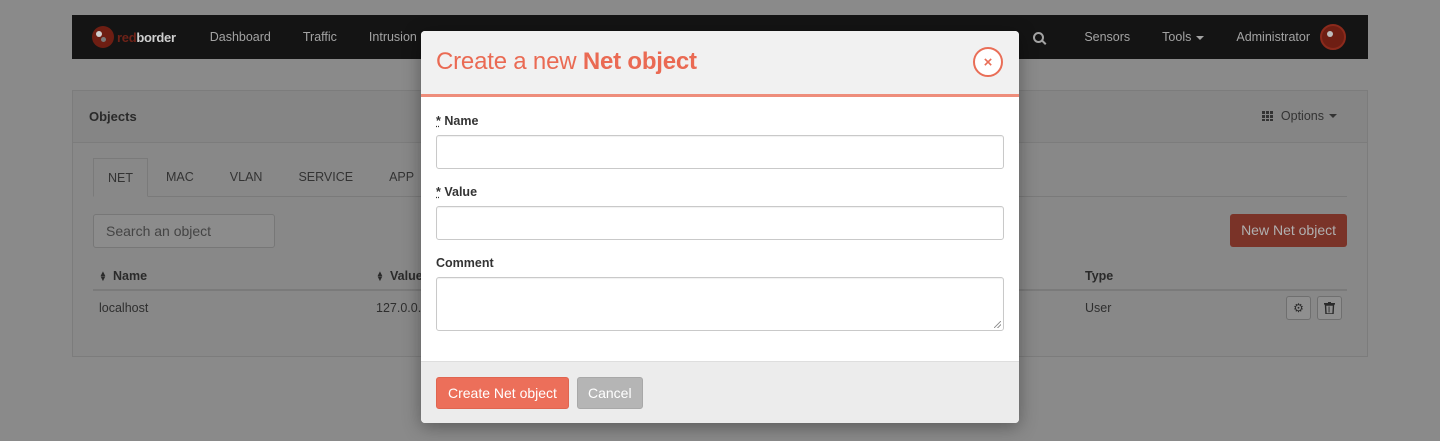 This screenshot has width=1440, height=441. I want to click on options-label: Options, so click(1302, 116).